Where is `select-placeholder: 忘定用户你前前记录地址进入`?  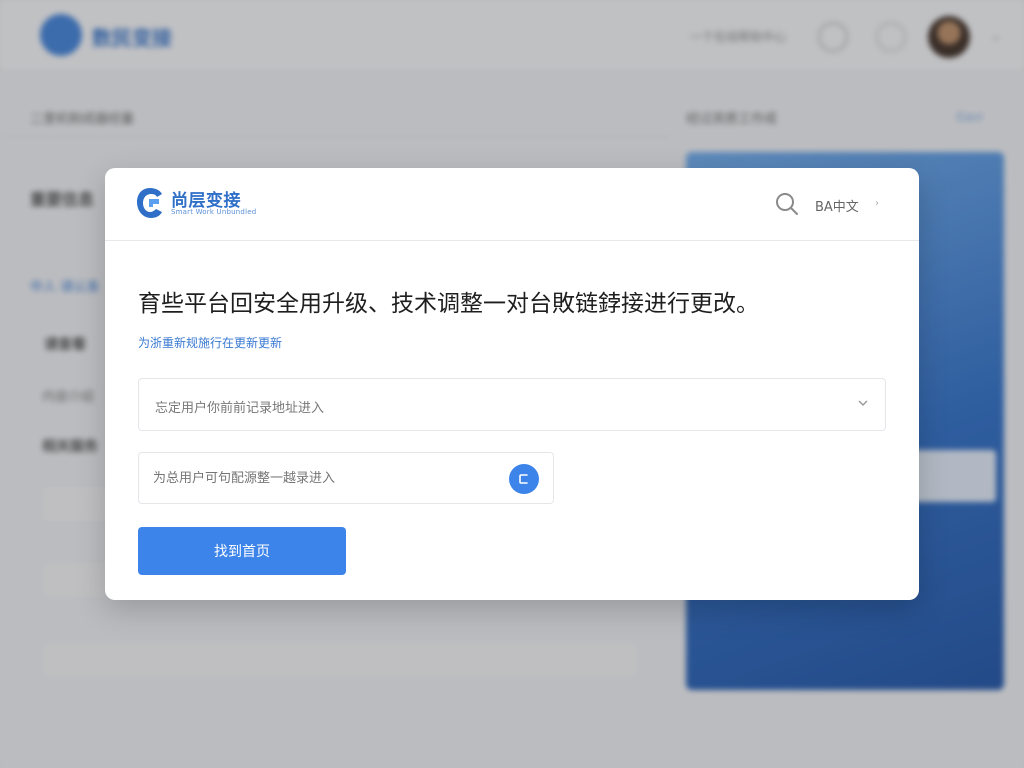 select-placeholder: 忘定用户你前前记录地址进入 is located at coordinates (240, 408).